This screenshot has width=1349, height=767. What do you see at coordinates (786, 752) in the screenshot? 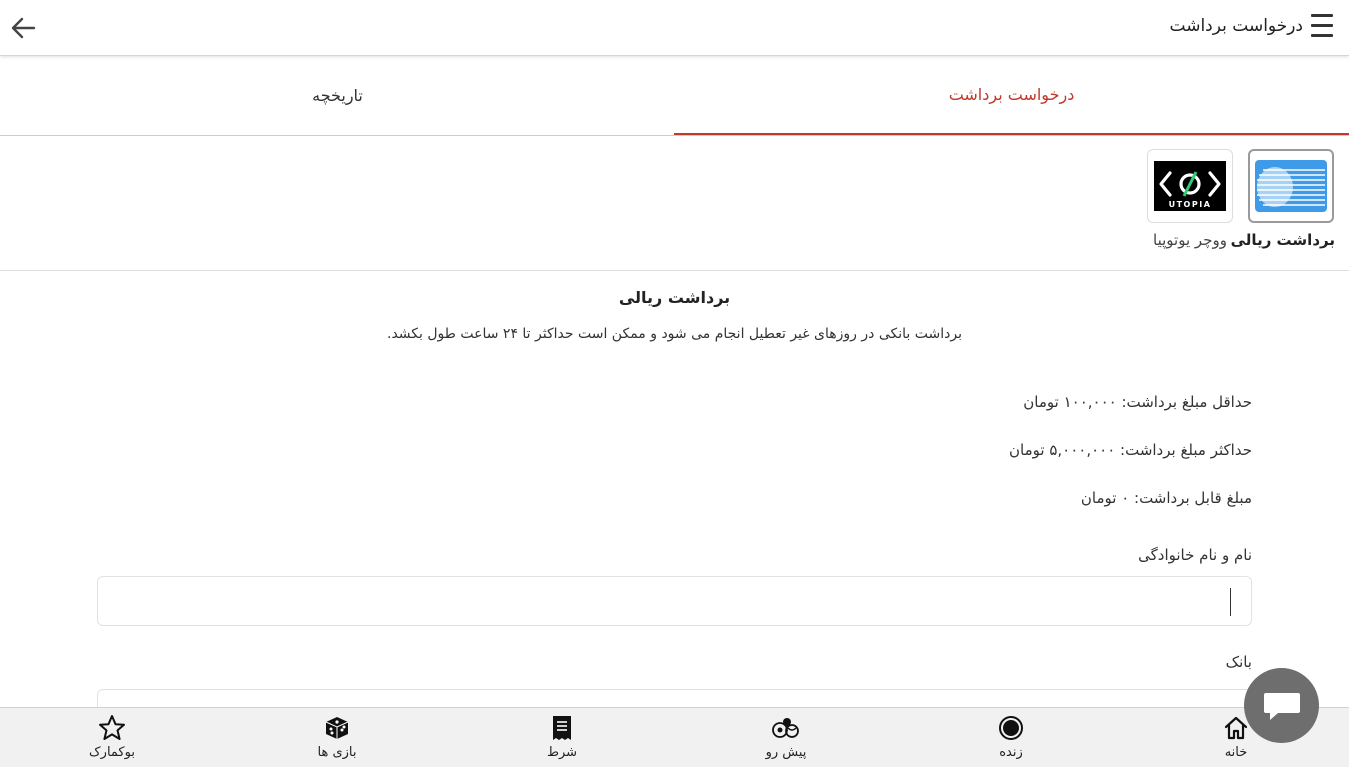
I see `nav-label: پیش رو` at bounding box center [786, 752].